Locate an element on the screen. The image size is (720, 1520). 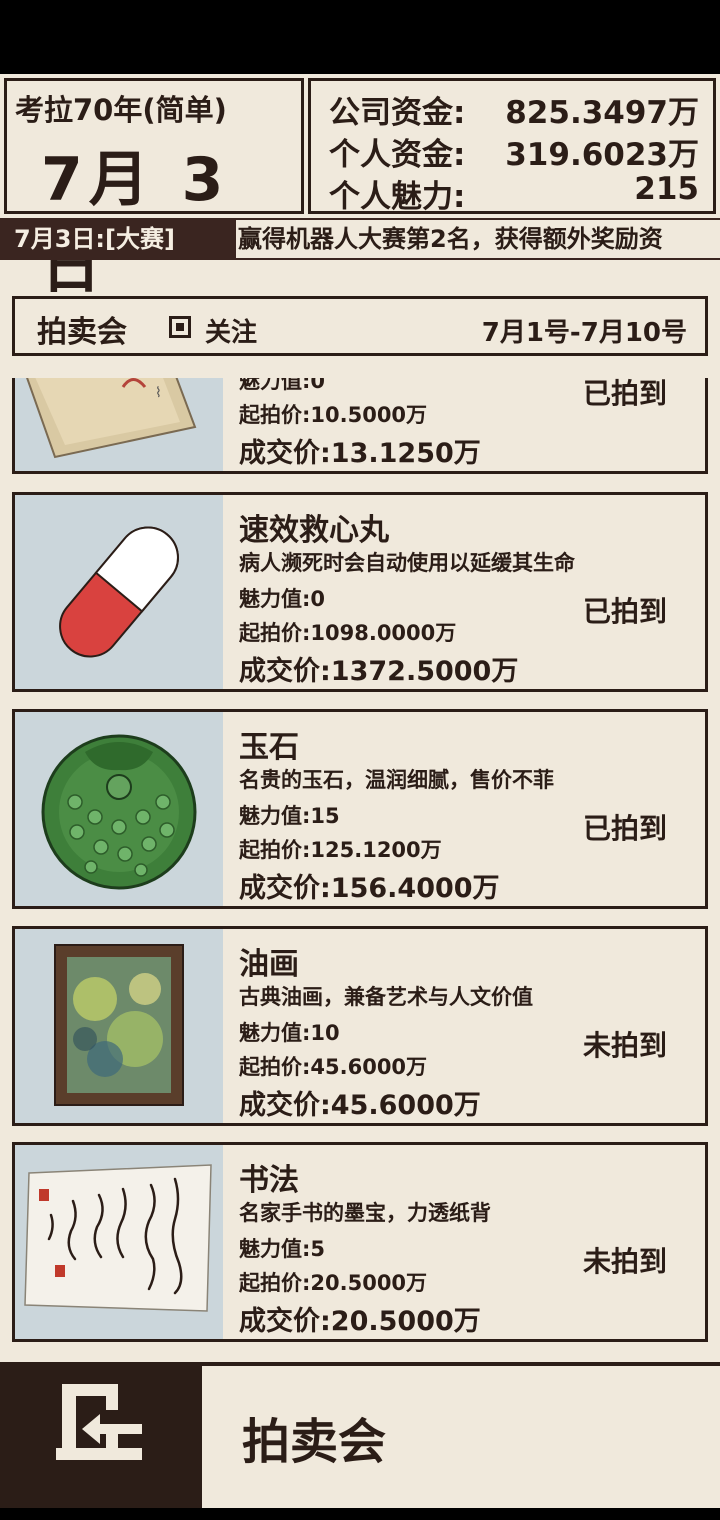
item-desc: 名贵的玉石，温润细腻，售价不菲 is located at coordinates (396, 780).